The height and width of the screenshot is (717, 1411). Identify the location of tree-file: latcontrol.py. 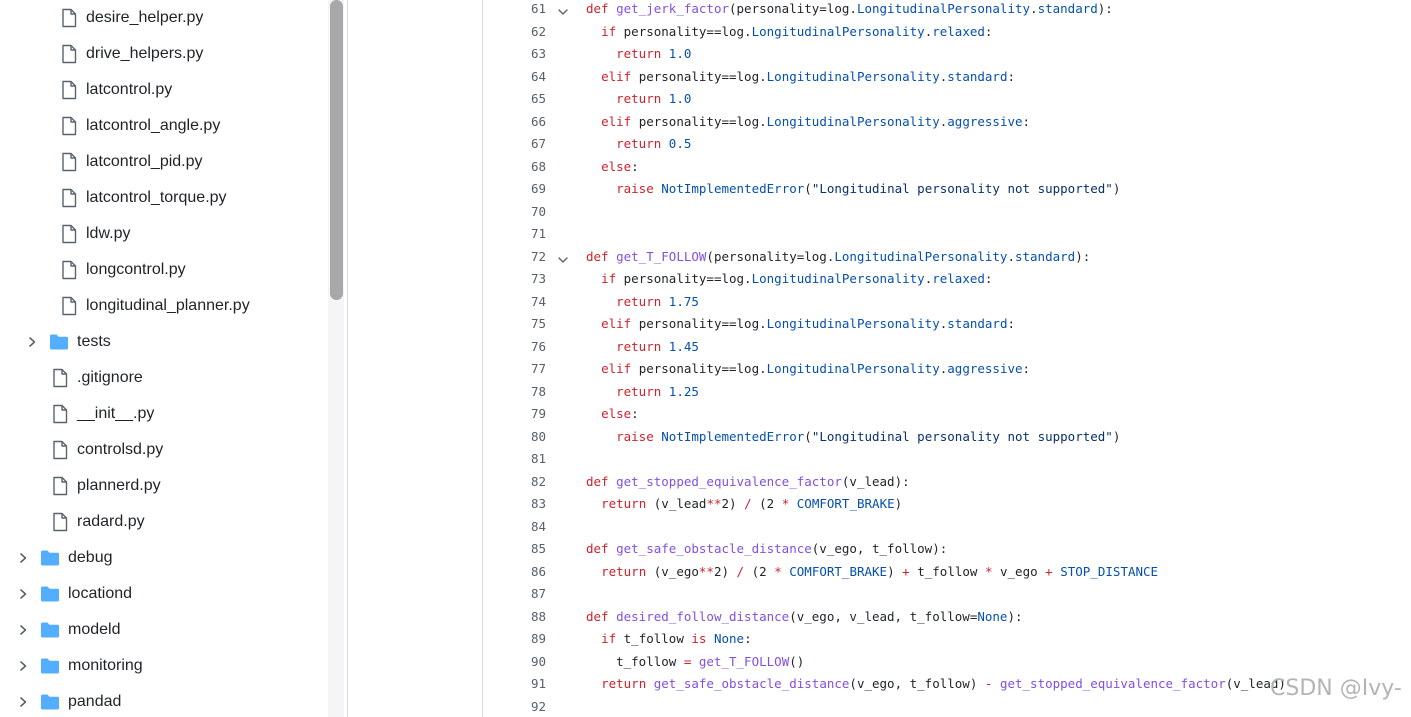
(164, 90).